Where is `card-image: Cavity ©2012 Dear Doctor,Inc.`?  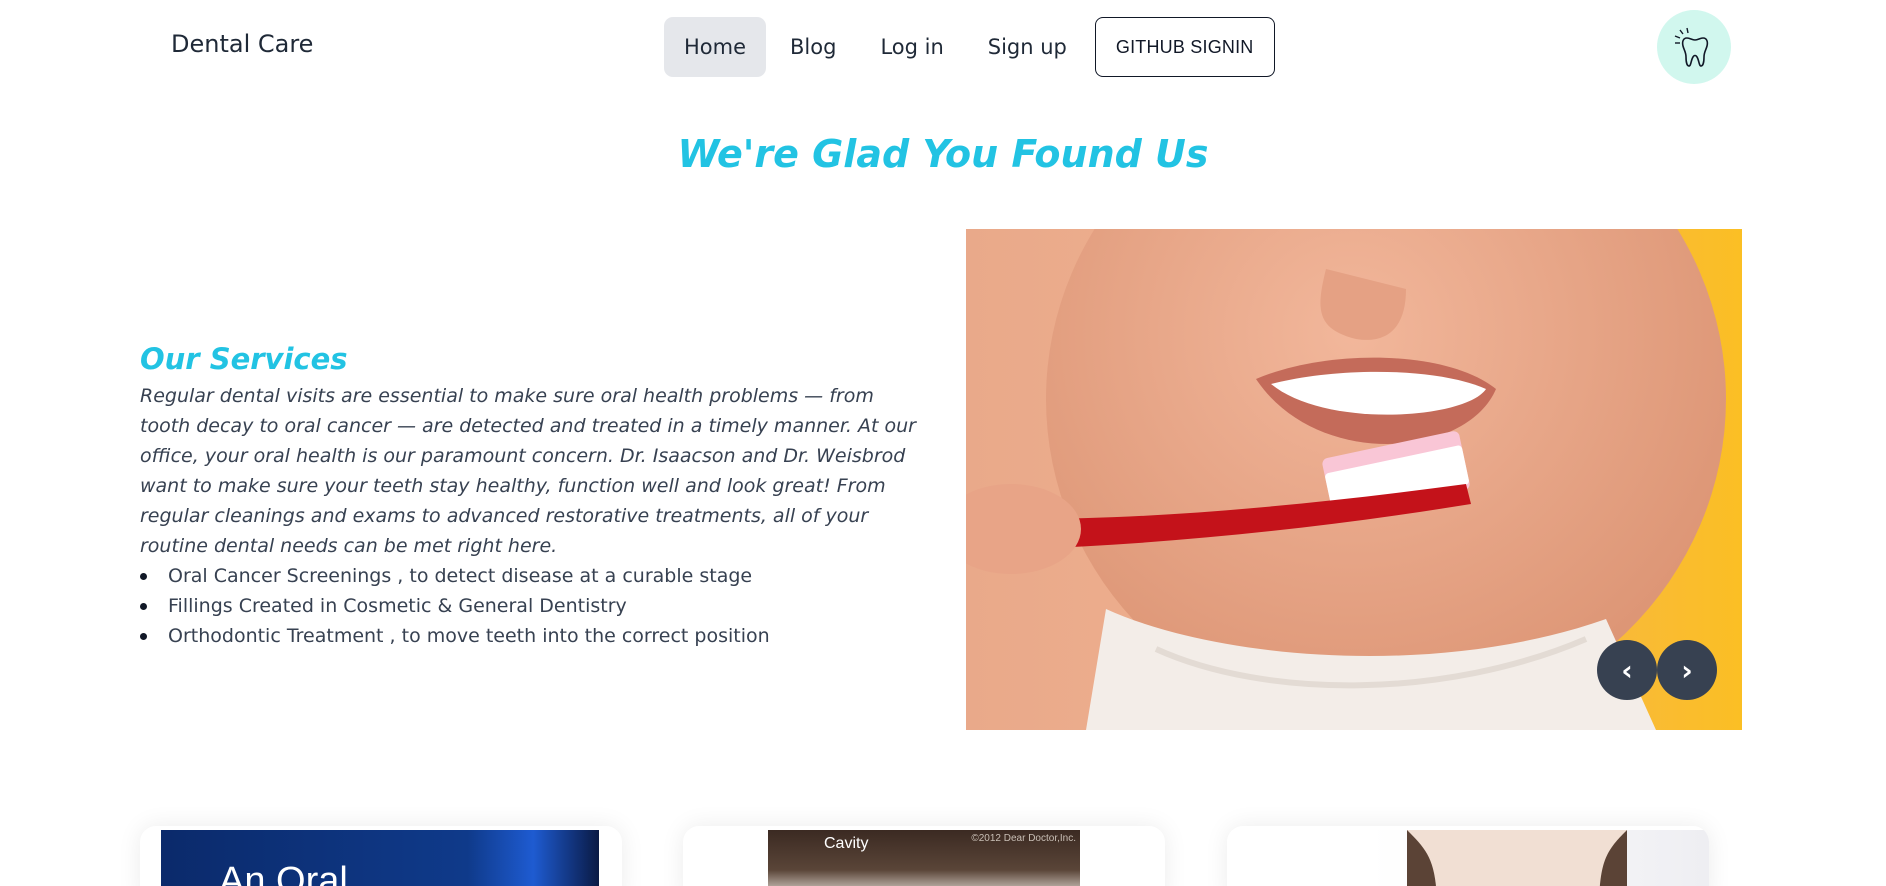 card-image: Cavity ©2012 Dear Doctor,Inc. is located at coordinates (924, 858).